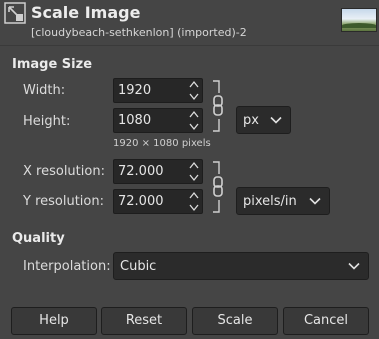  Describe the element at coordinates (270, 201) in the screenshot. I see `resolution-unit-value: pixels/in` at that location.